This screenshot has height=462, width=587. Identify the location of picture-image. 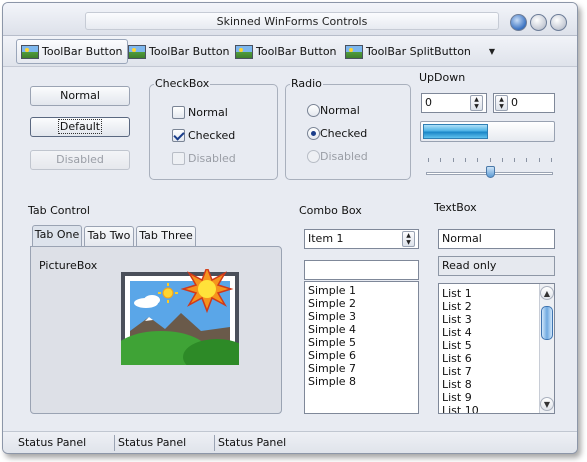
(182, 319).